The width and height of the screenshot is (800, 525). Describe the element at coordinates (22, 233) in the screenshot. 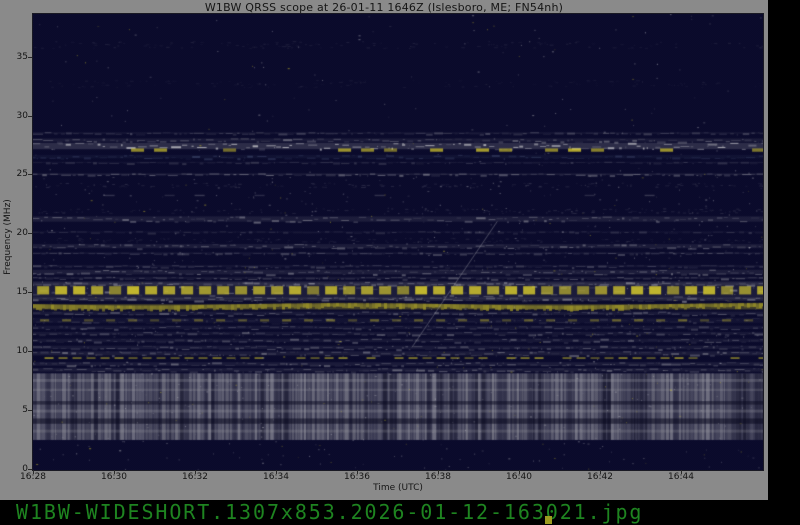

I see `y-tick-label: 20` at that location.